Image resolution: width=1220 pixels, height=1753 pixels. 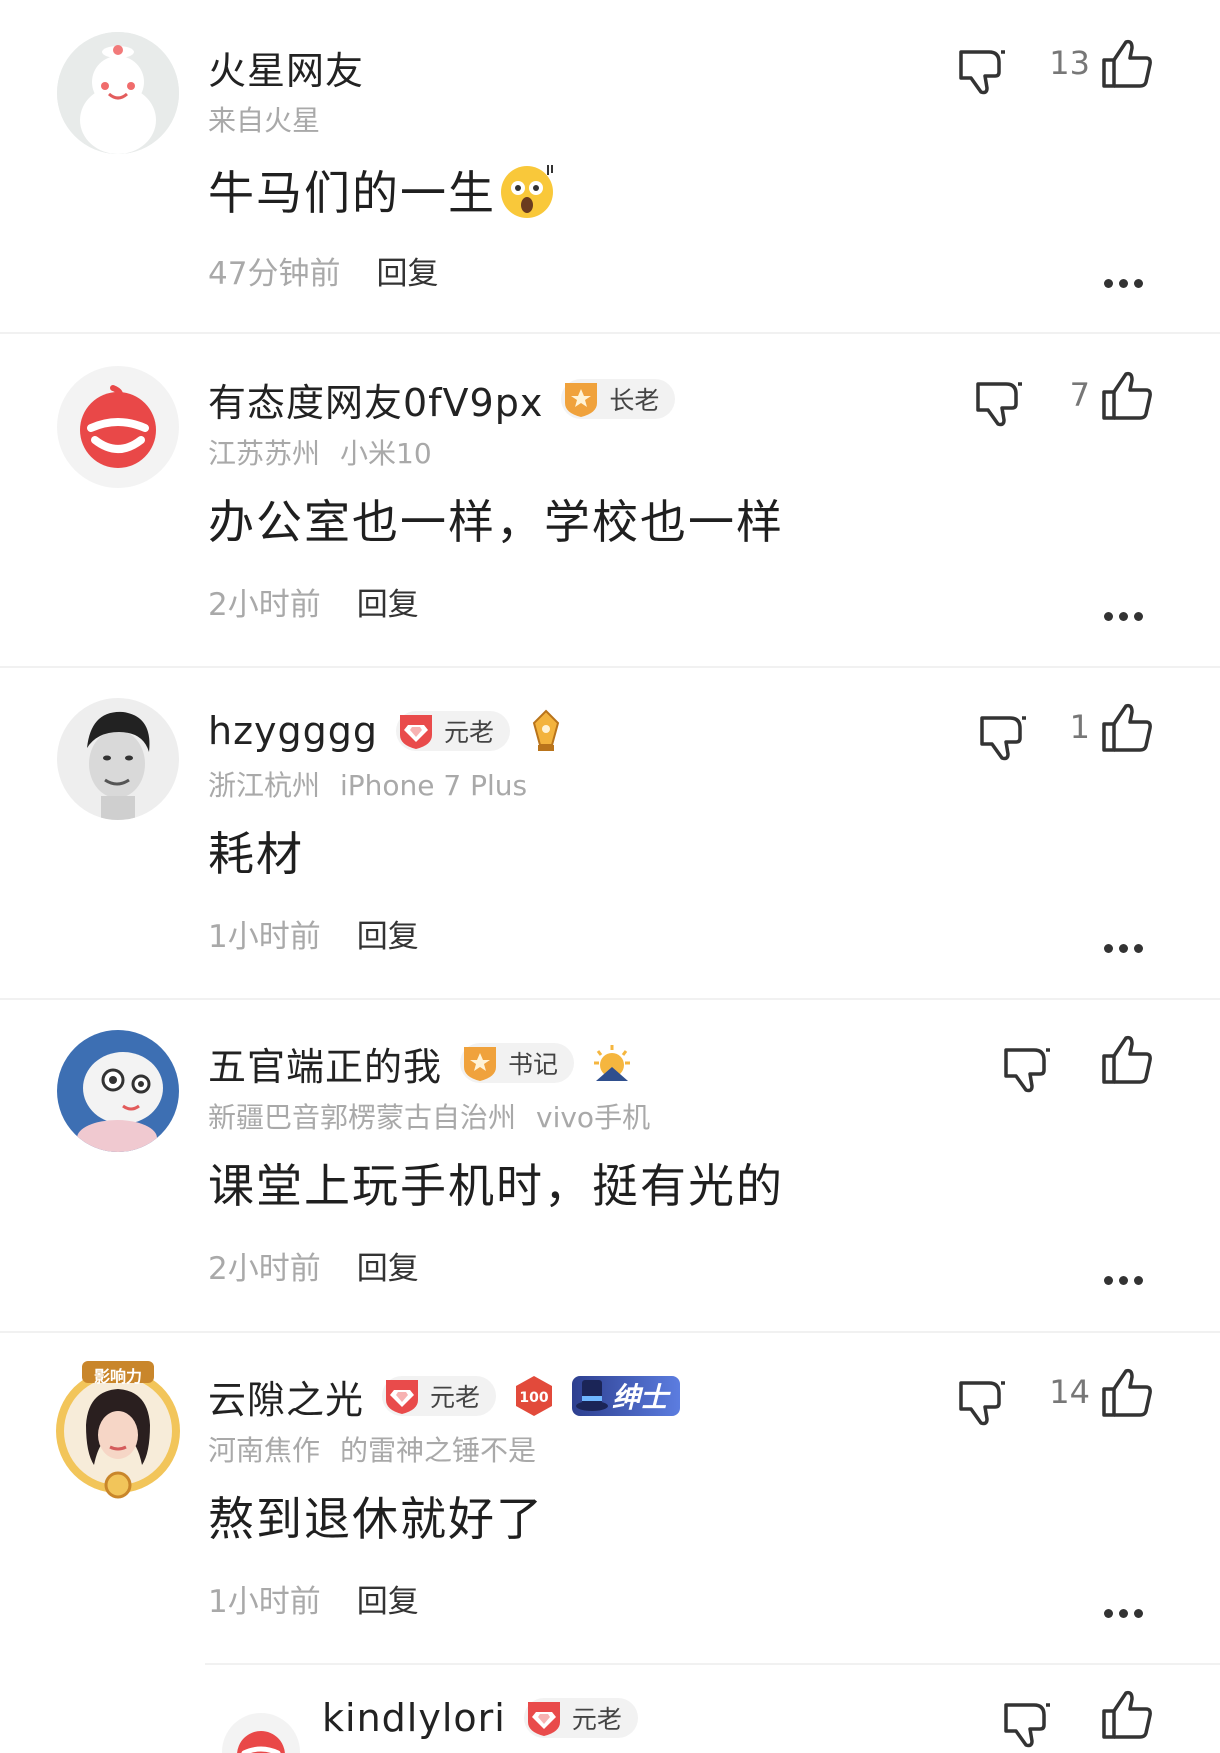 I want to click on username: 五官端正的我, so click(x=325, y=1063).